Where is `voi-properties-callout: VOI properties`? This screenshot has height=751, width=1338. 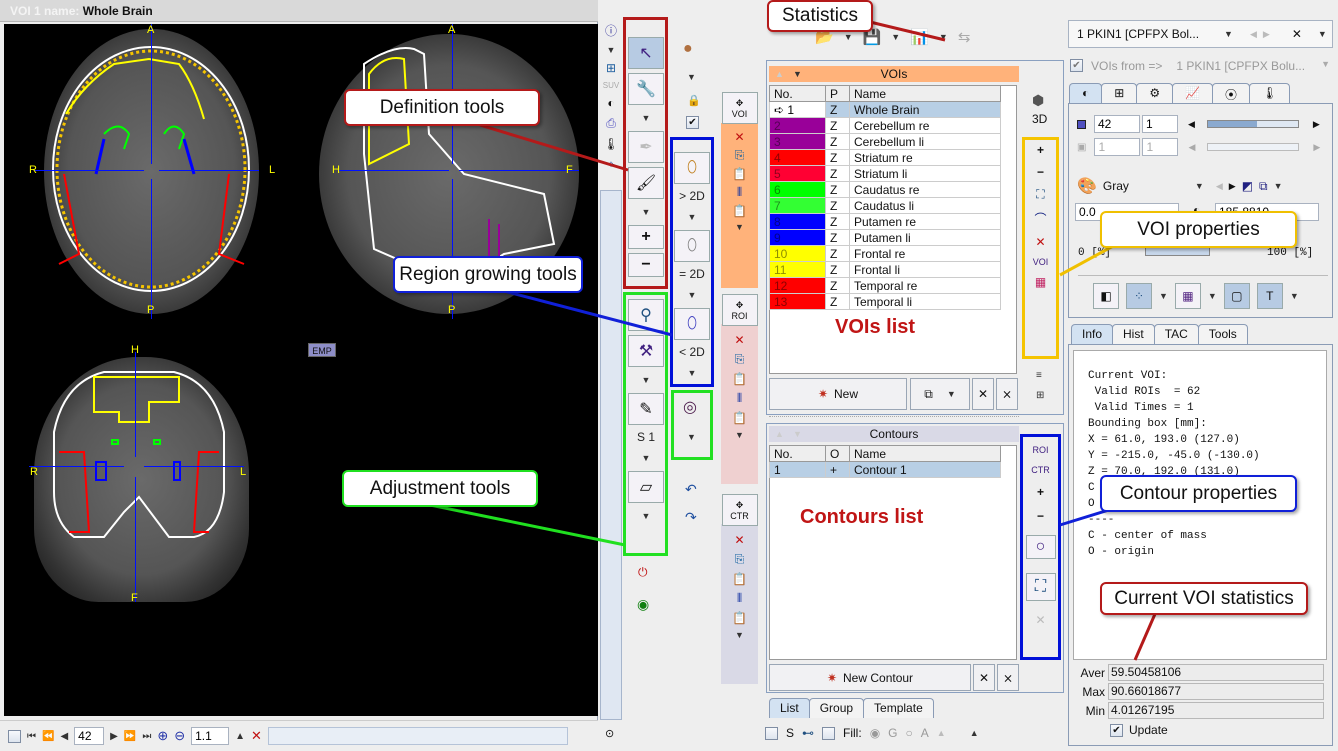
voi-properties-callout: VOI properties is located at coordinates (1198, 229).